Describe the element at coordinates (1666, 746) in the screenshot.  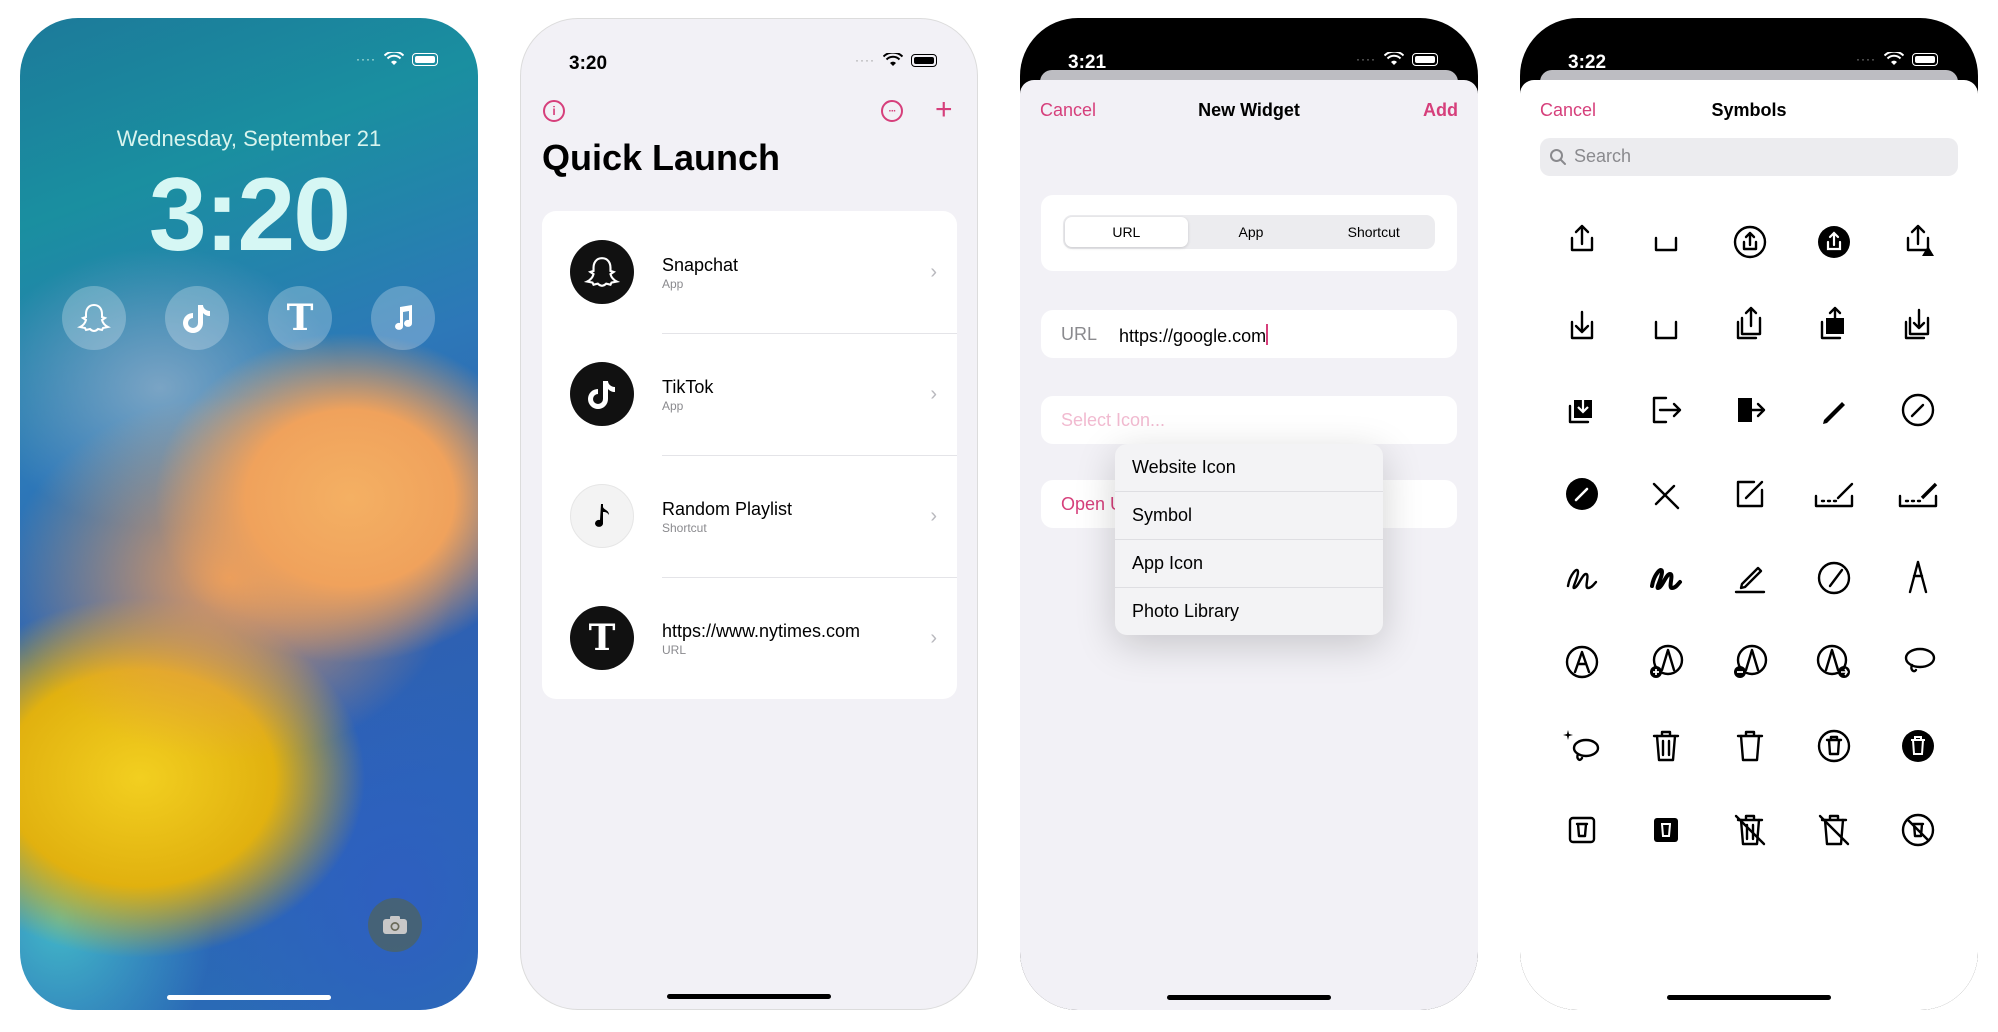
I see `trash-icon` at that location.